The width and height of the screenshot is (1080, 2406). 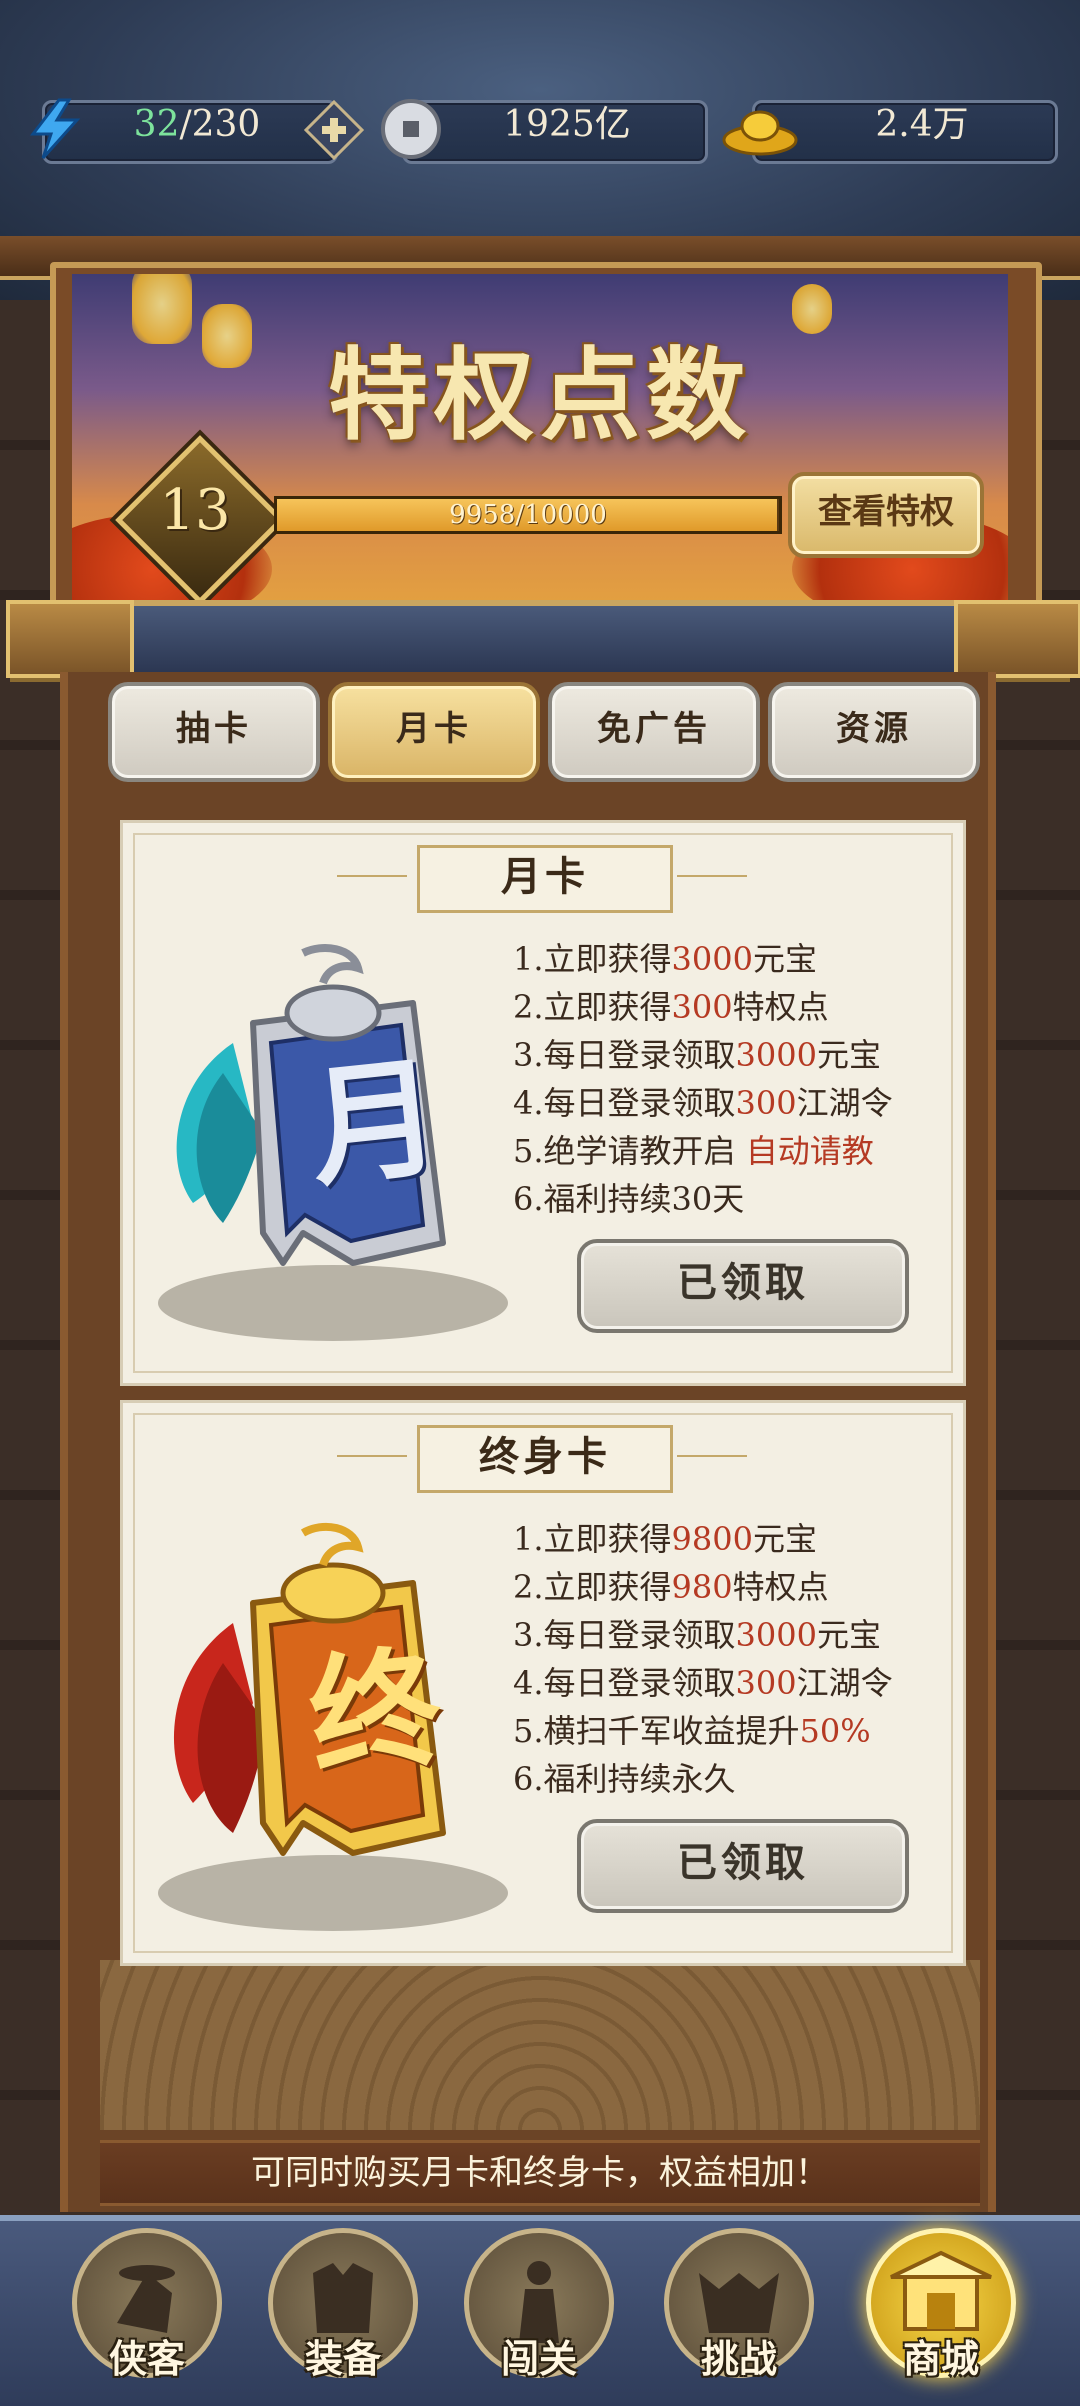 I want to click on nav-equipment: 装备, so click(x=343, y=2304).